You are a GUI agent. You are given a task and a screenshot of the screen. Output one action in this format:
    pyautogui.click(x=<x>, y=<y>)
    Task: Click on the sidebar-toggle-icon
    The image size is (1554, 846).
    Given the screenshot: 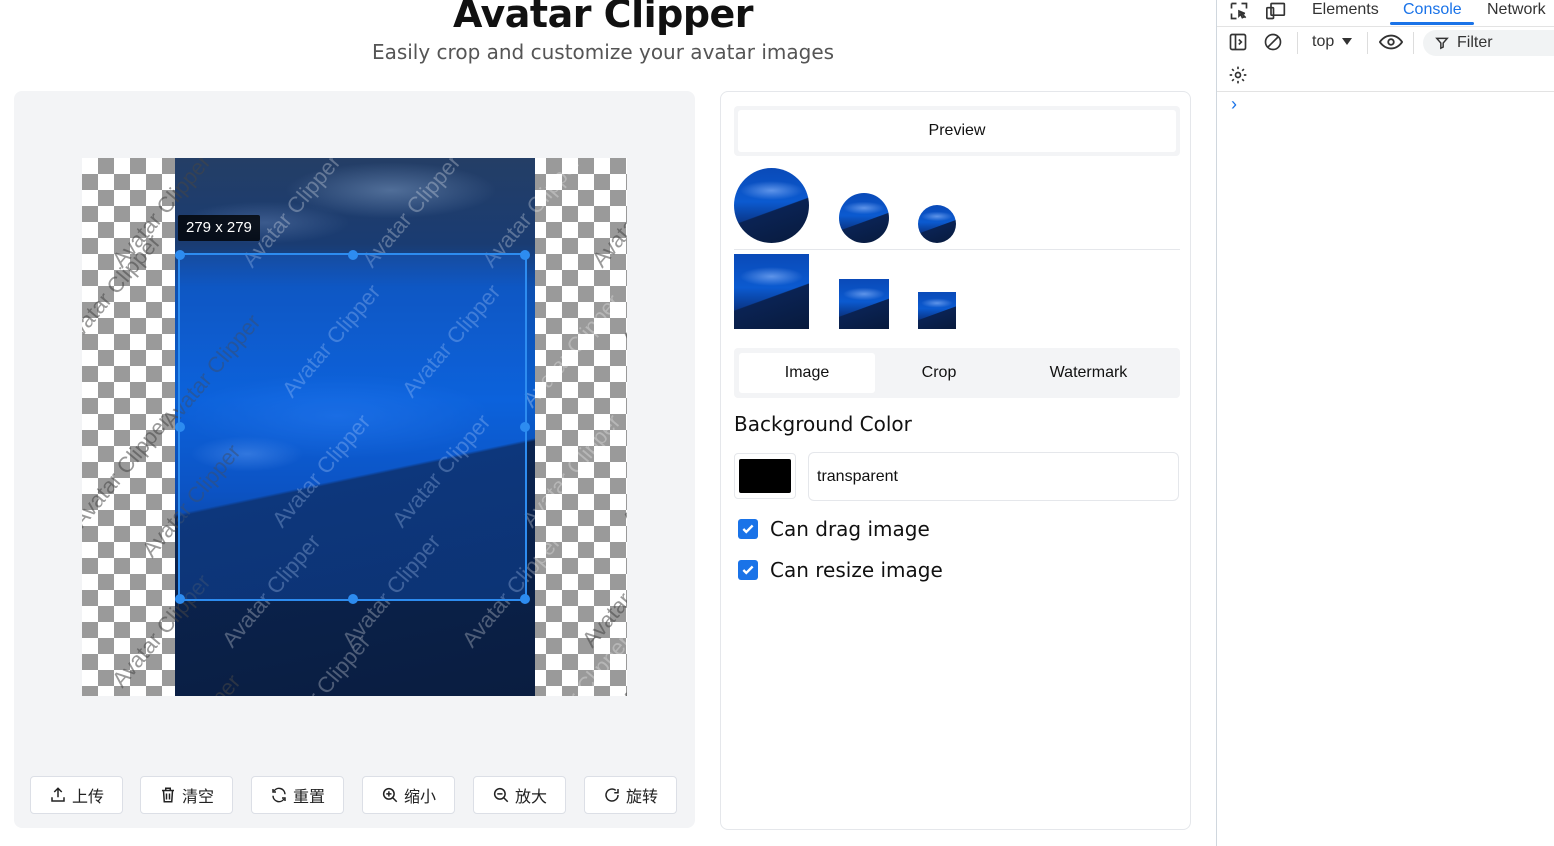 What is the action you would take?
    pyautogui.click(x=1238, y=42)
    